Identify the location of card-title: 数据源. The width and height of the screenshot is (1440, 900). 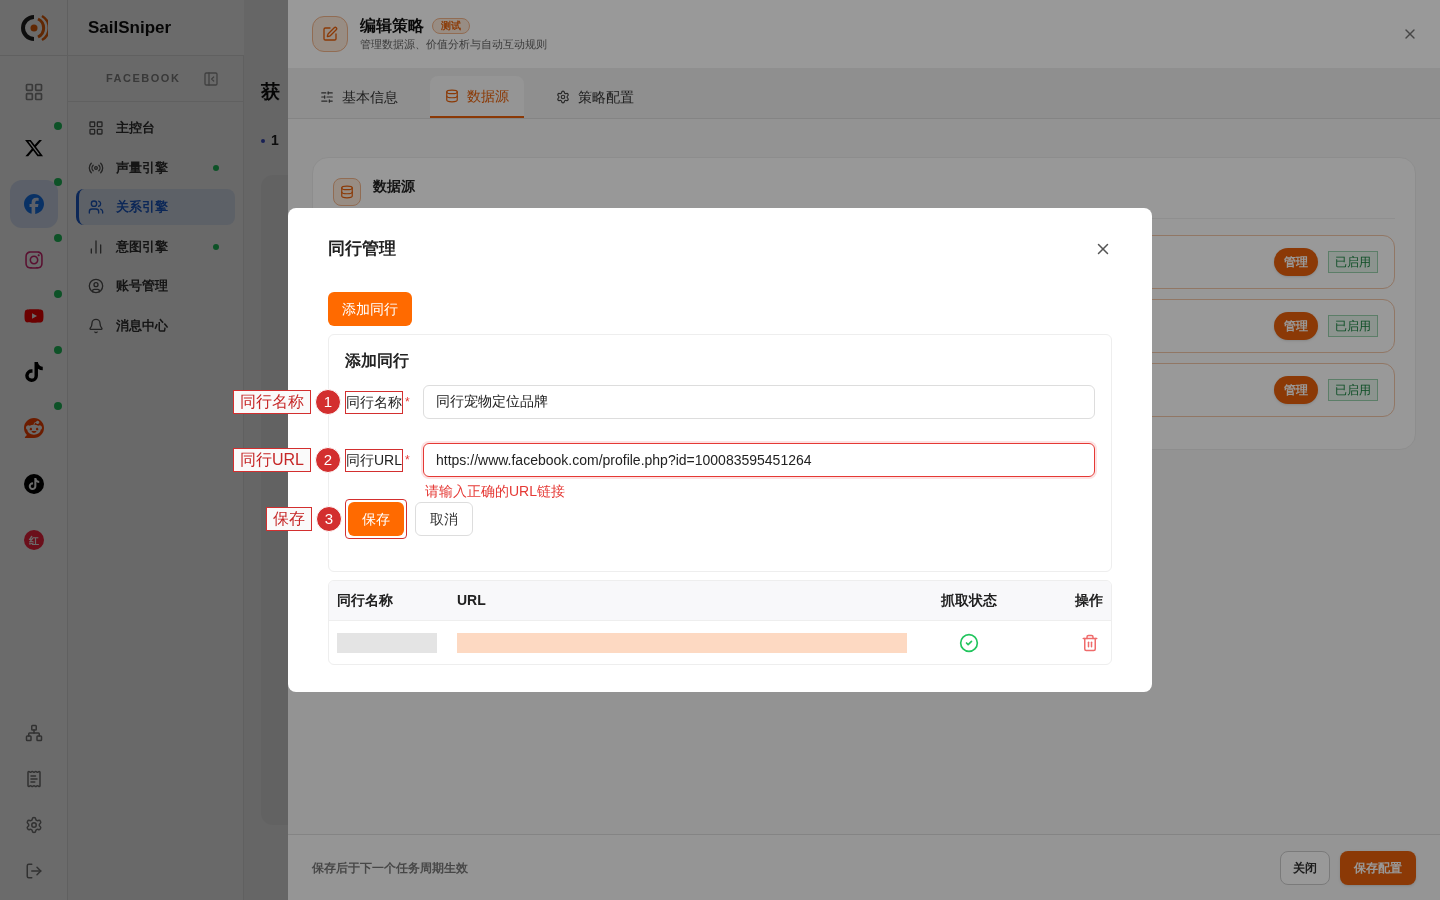
(394, 186).